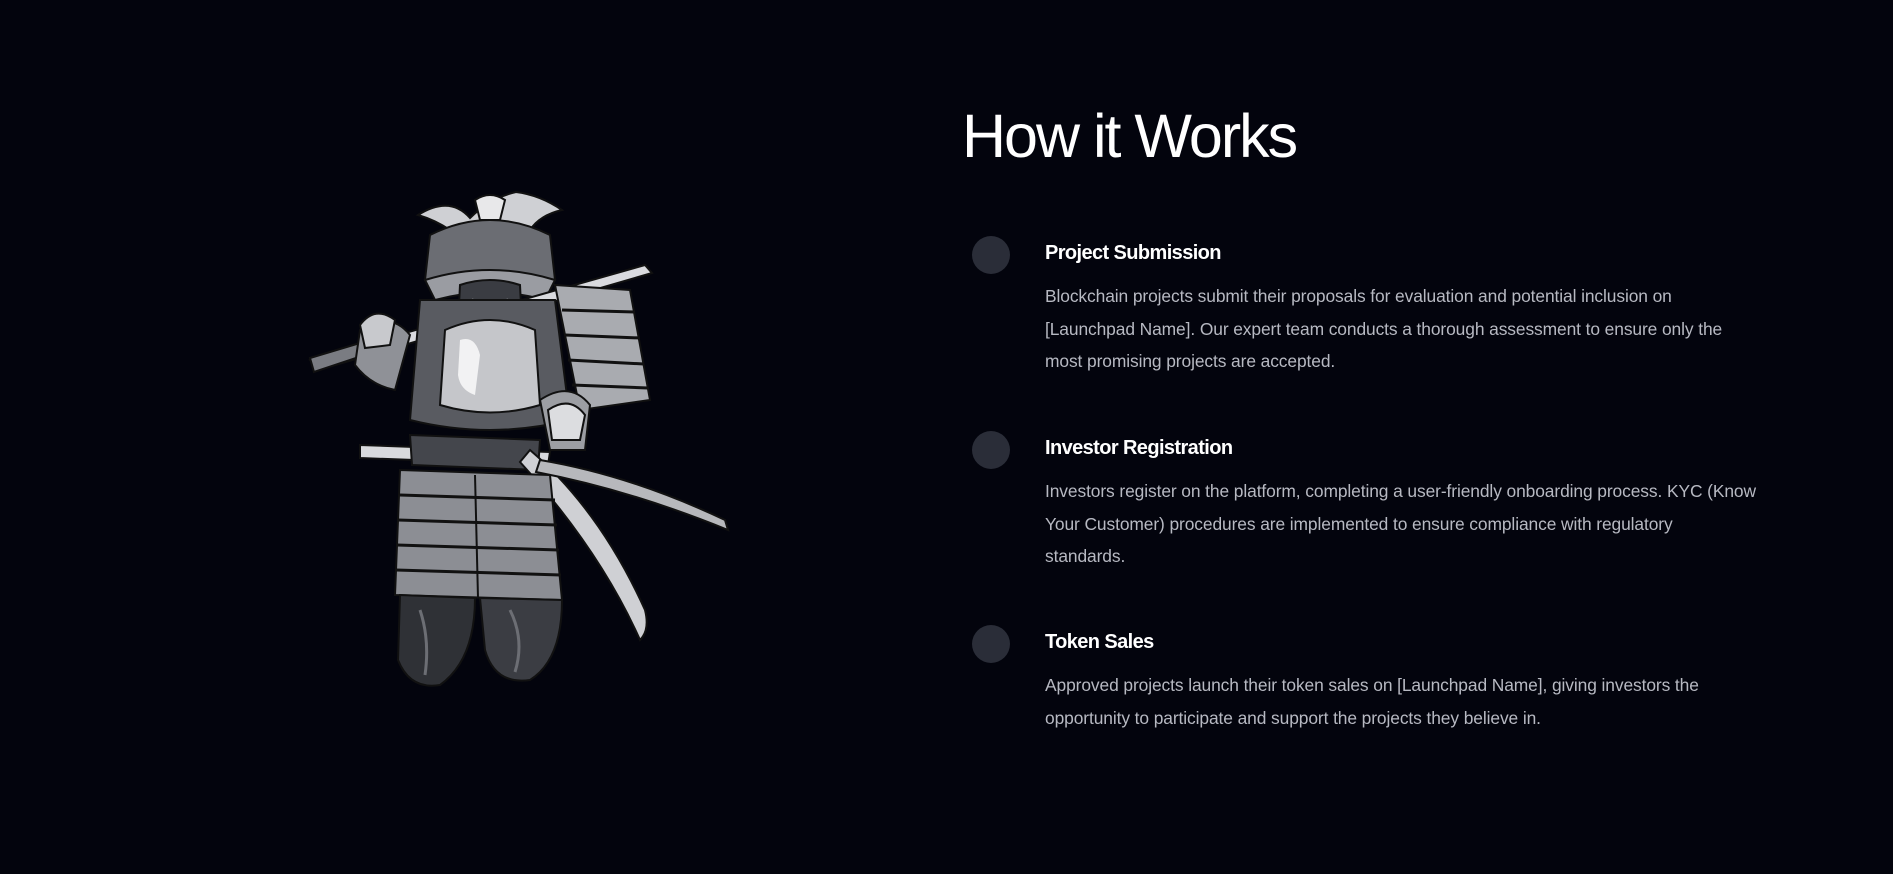 Image resolution: width=1893 pixels, height=874 pixels. I want to click on step-title: Investor Registration, so click(1139, 448).